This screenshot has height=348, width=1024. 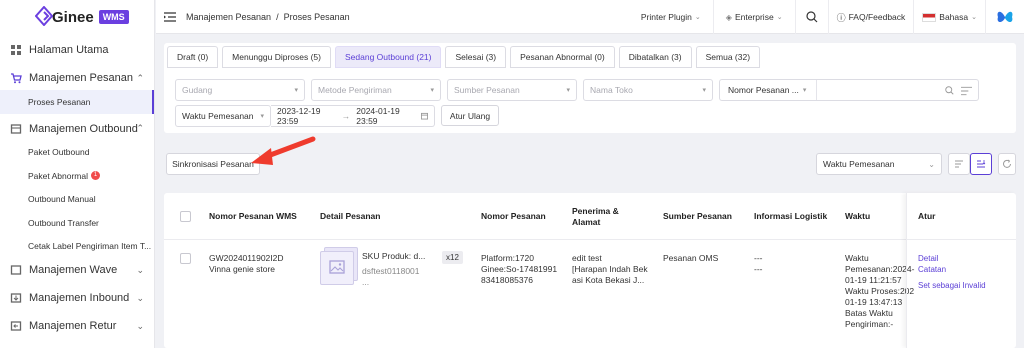 What do you see at coordinates (140, 128) in the screenshot?
I see `chevron-up-icon: ⌃` at bounding box center [140, 128].